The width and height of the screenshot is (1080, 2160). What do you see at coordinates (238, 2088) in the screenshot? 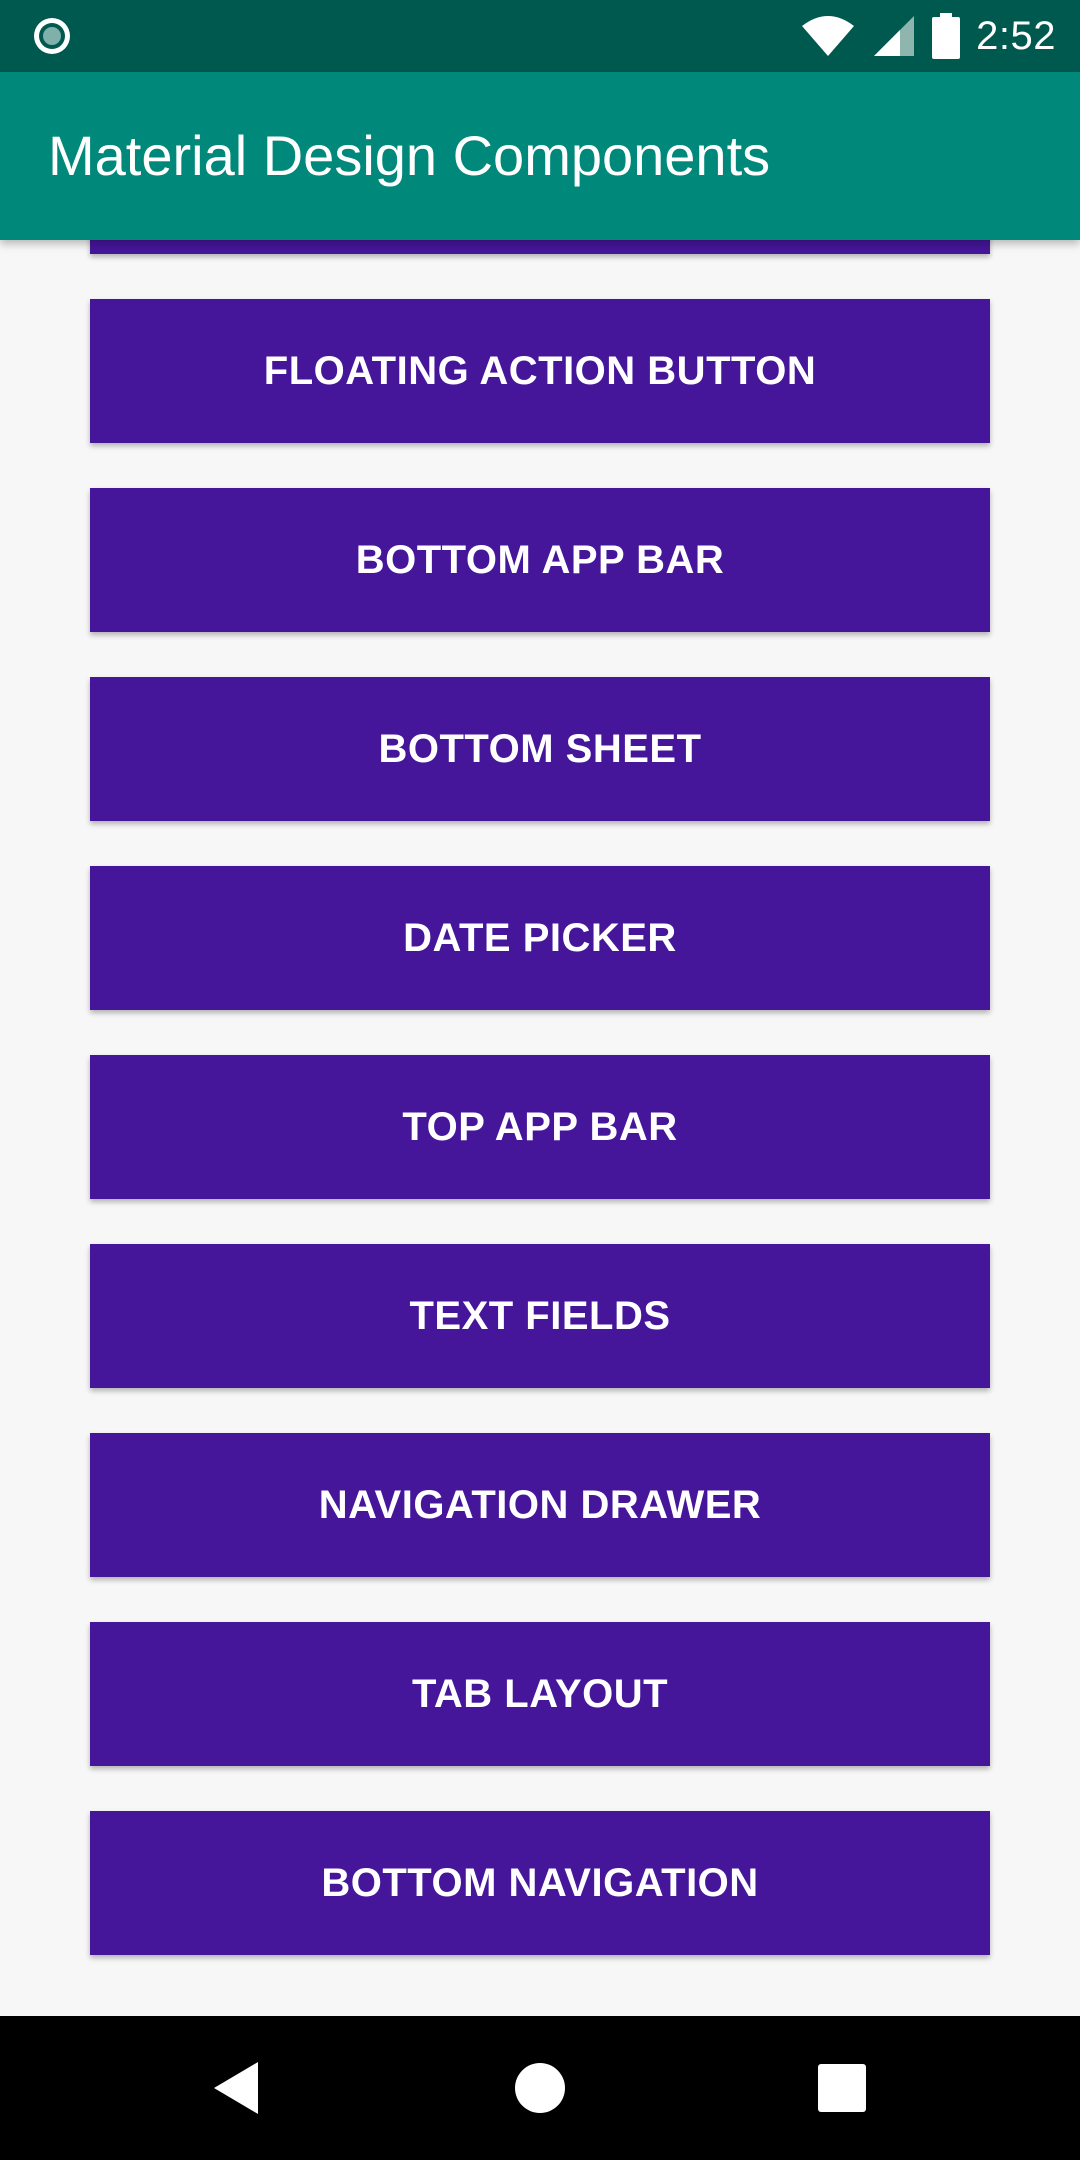
I see `back-icon` at bounding box center [238, 2088].